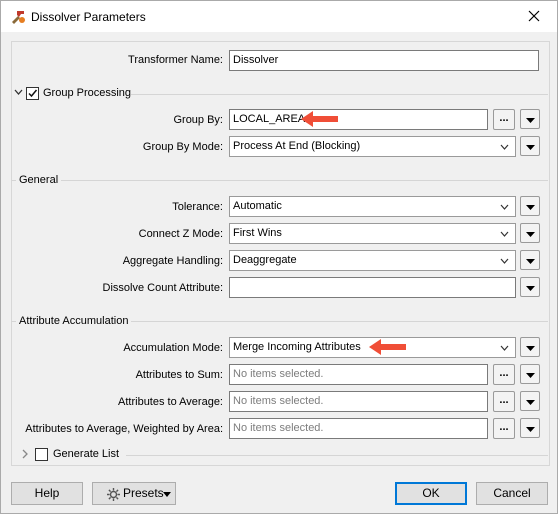  I want to click on general-divider, so click(279, 180).